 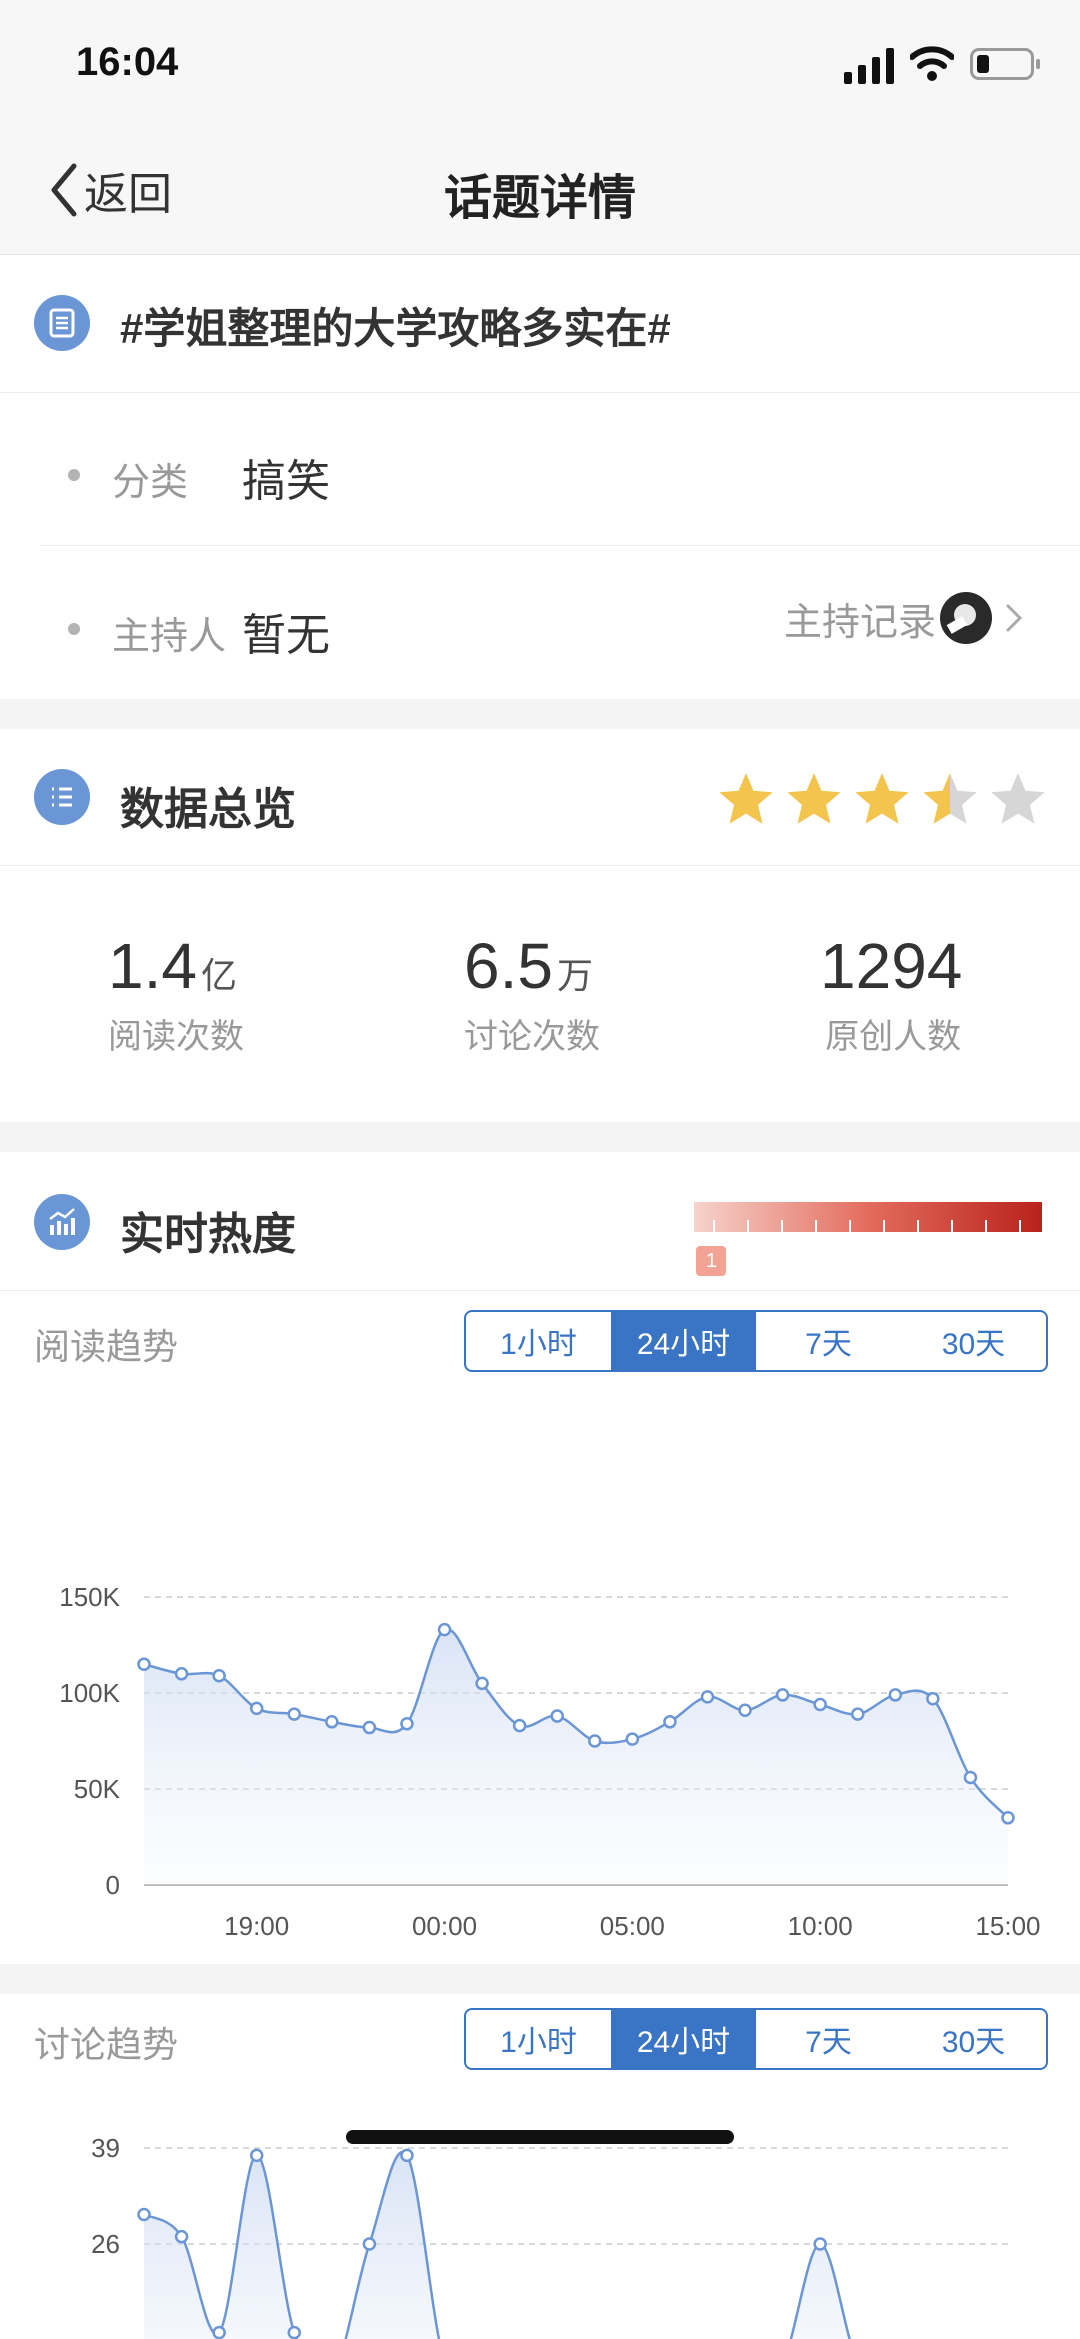 I want to click on y-tick-label: 50K, so click(x=97, y=1789).